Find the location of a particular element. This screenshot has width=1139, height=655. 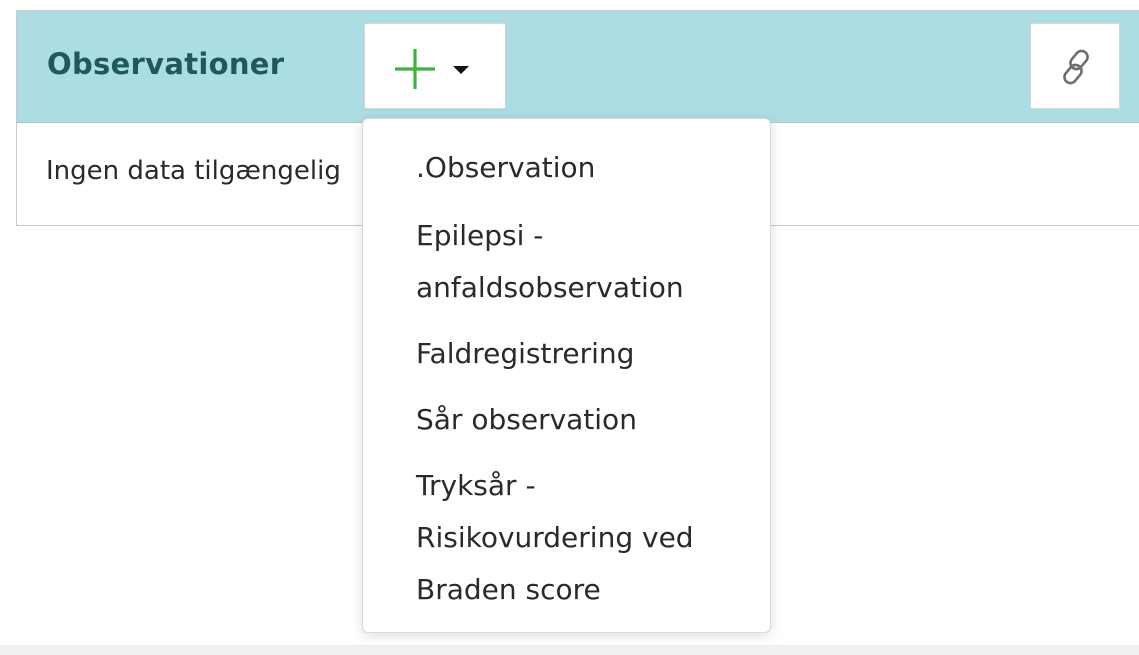

menu-item-observation: .Observation is located at coordinates (586, 168).